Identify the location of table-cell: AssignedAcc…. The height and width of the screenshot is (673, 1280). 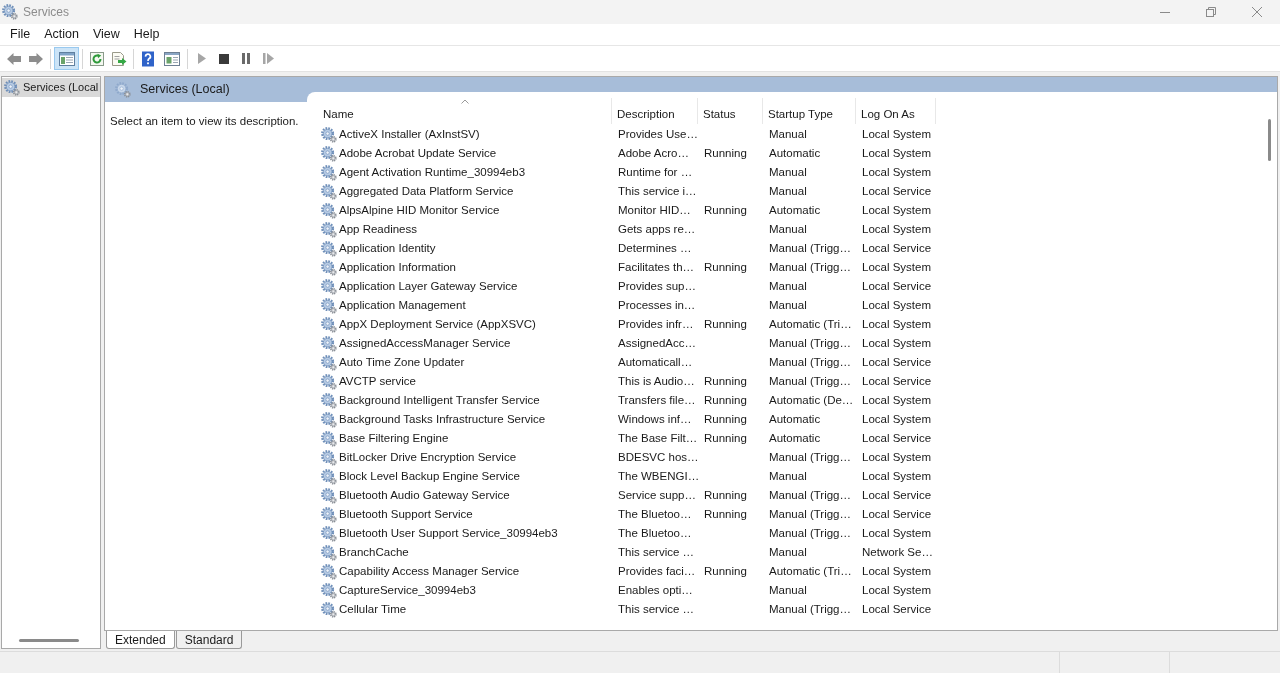
(657, 342).